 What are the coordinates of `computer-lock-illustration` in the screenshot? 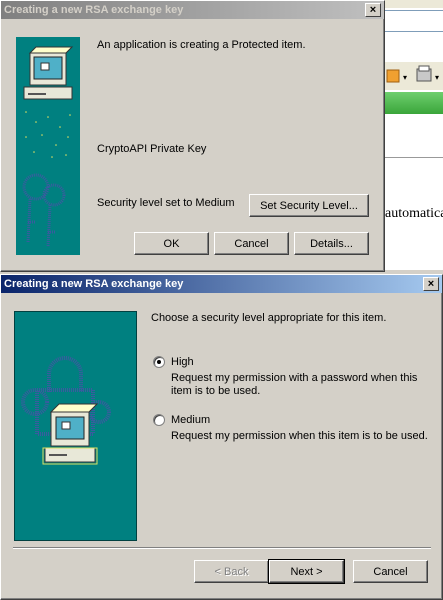 It's located at (66, 410).